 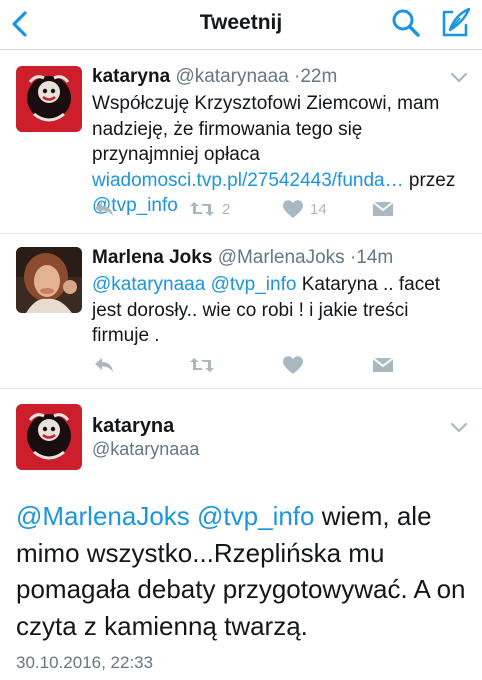 What do you see at coordinates (152, 257) in the screenshot?
I see `author-name: Marlena Joks` at bounding box center [152, 257].